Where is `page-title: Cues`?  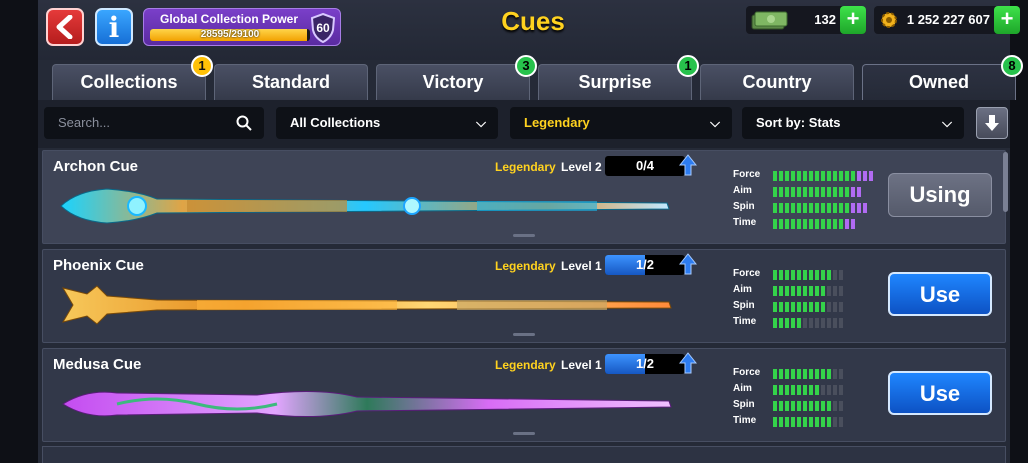 page-title: Cues is located at coordinates (533, 21).